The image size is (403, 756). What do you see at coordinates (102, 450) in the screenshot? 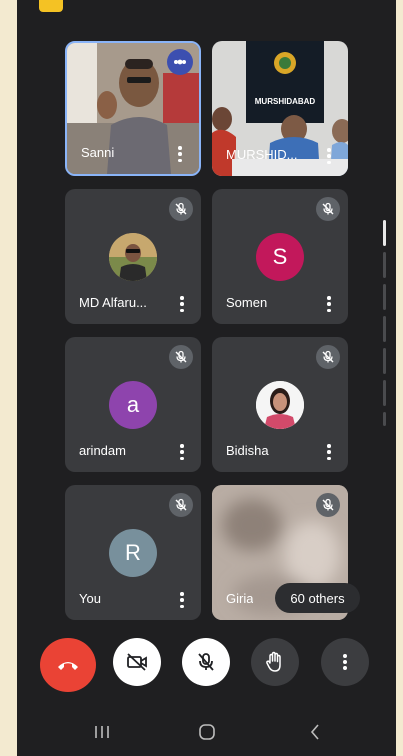
I see `participant-name: arindam` at bounding box center [102, 450].